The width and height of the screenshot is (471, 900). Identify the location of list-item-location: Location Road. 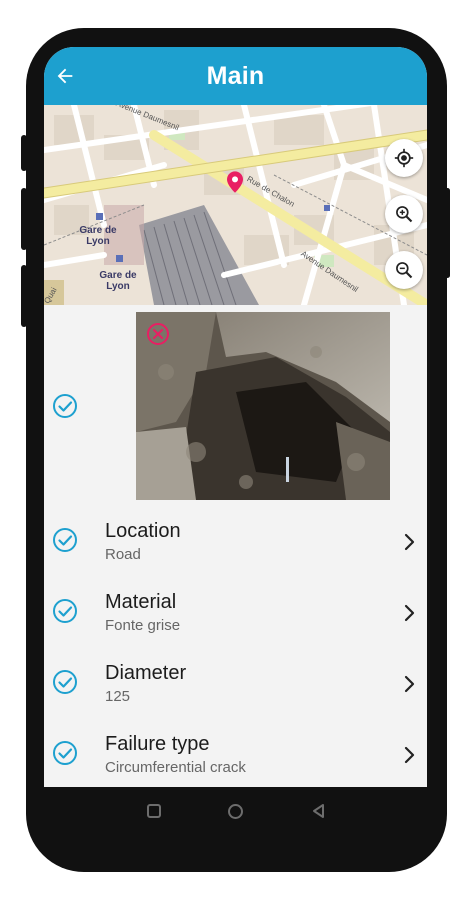
(235, 540).